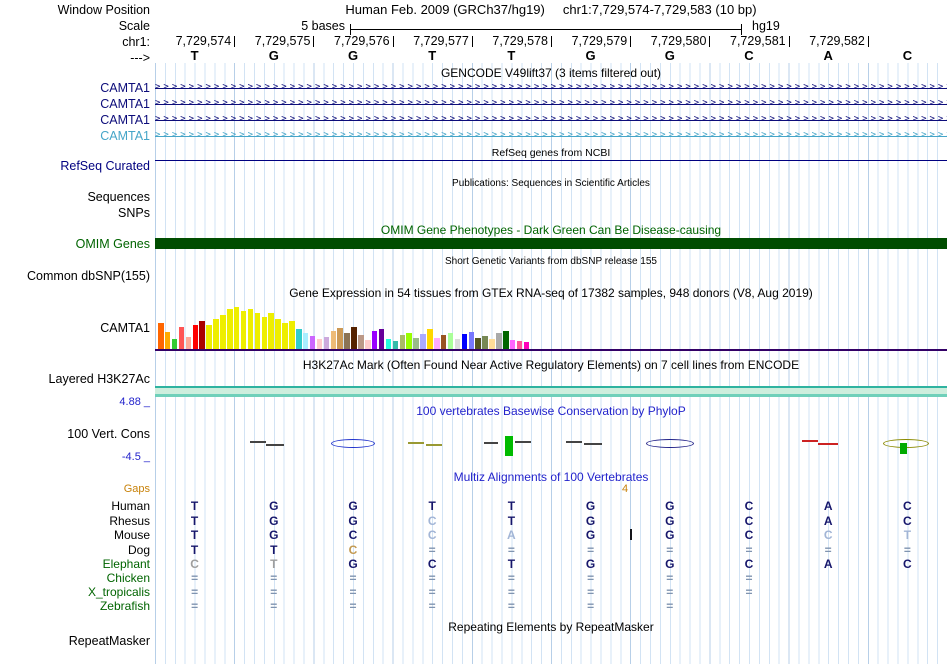 This screenshot has height=664, width=950. What do you see at coordinates (907, 55) in the screenshot?
I see `reference-base: C` at bounding box center [907, 55].